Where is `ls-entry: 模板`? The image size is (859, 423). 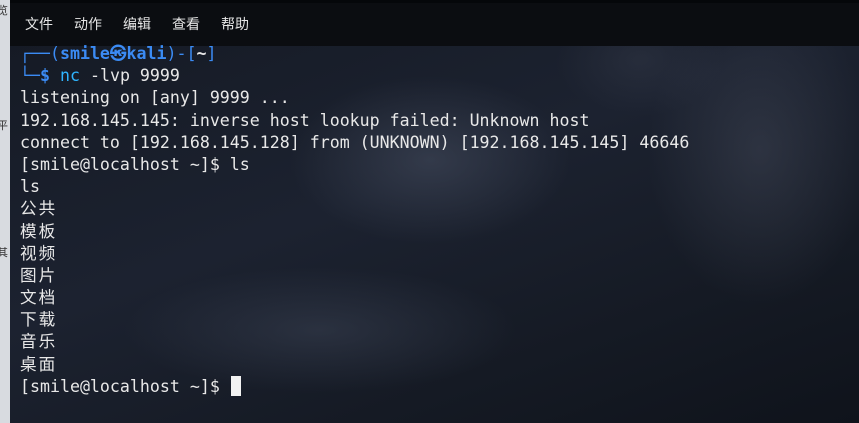
ls-entry: 模板 is located at coordinates (39, 231).